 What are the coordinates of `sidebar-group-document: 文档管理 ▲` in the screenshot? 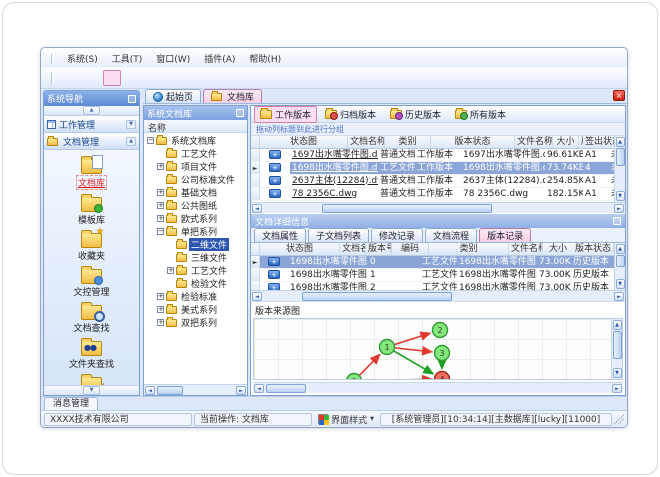 It's located at (91, 141).